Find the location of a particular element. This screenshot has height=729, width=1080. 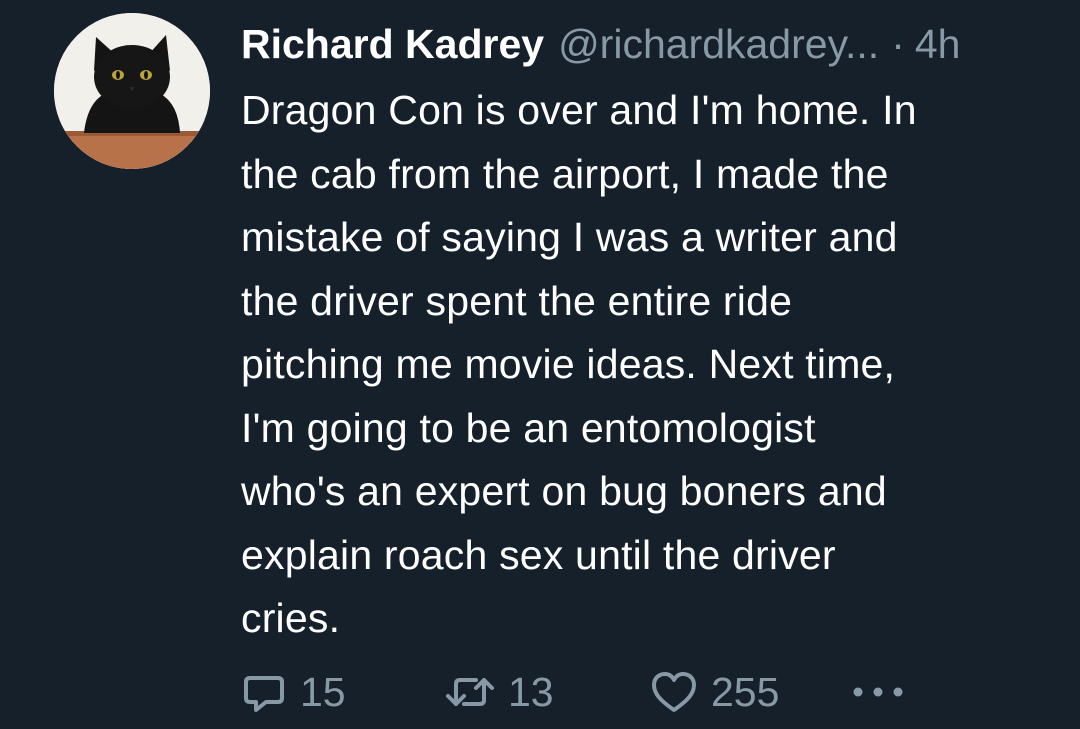

avatar is located at coordinates (132, 91).